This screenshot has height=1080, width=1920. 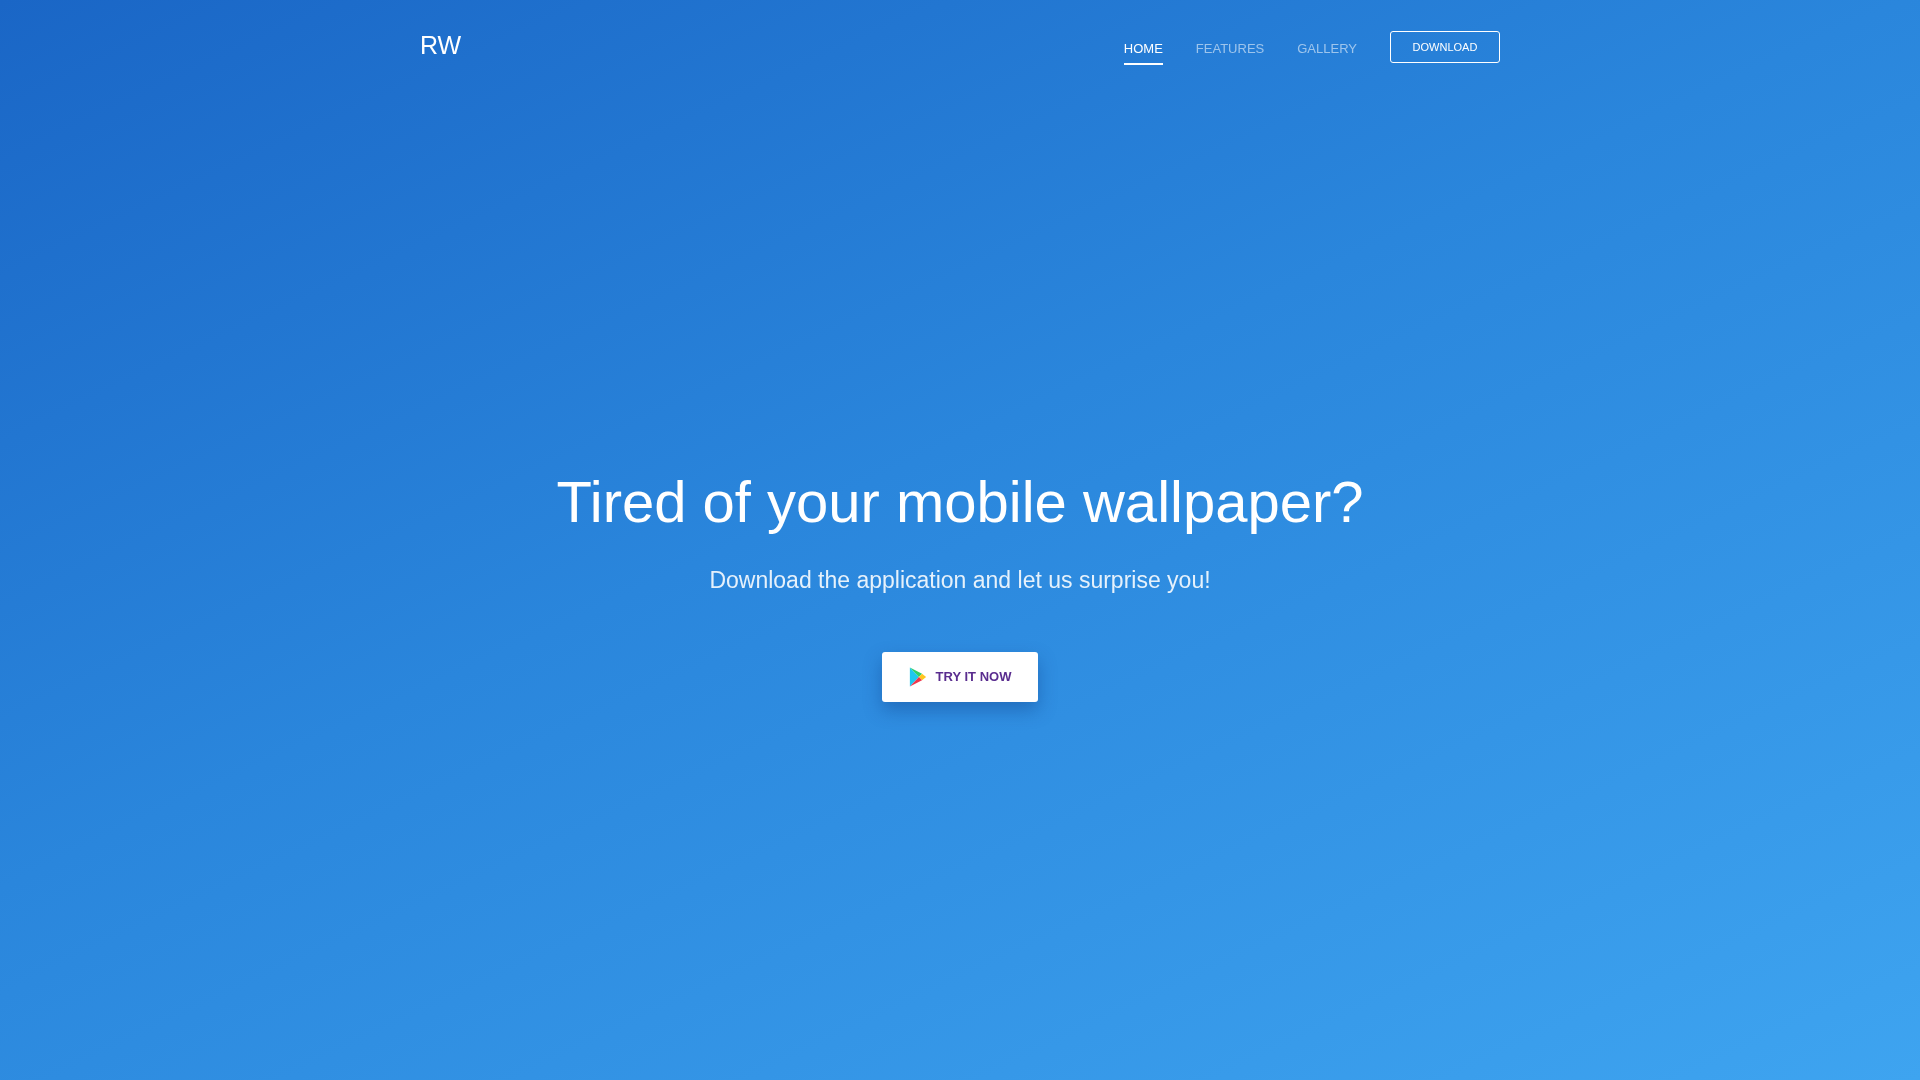 What do you see at coordinates (1445, 47) in the screenshot?
I see `download-button: DOWNLOAD` at bounding box center [1445, 47].